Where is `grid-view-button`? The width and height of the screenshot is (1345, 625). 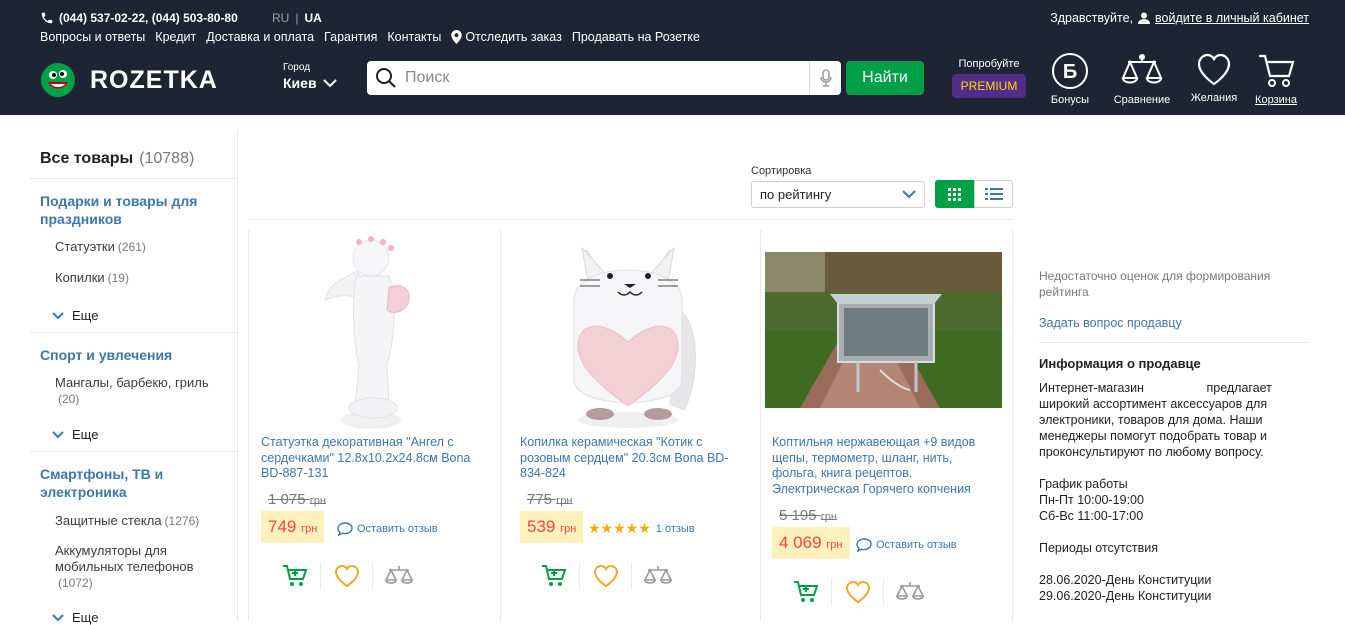 grid-view-button is located at coordinates (954, 194).